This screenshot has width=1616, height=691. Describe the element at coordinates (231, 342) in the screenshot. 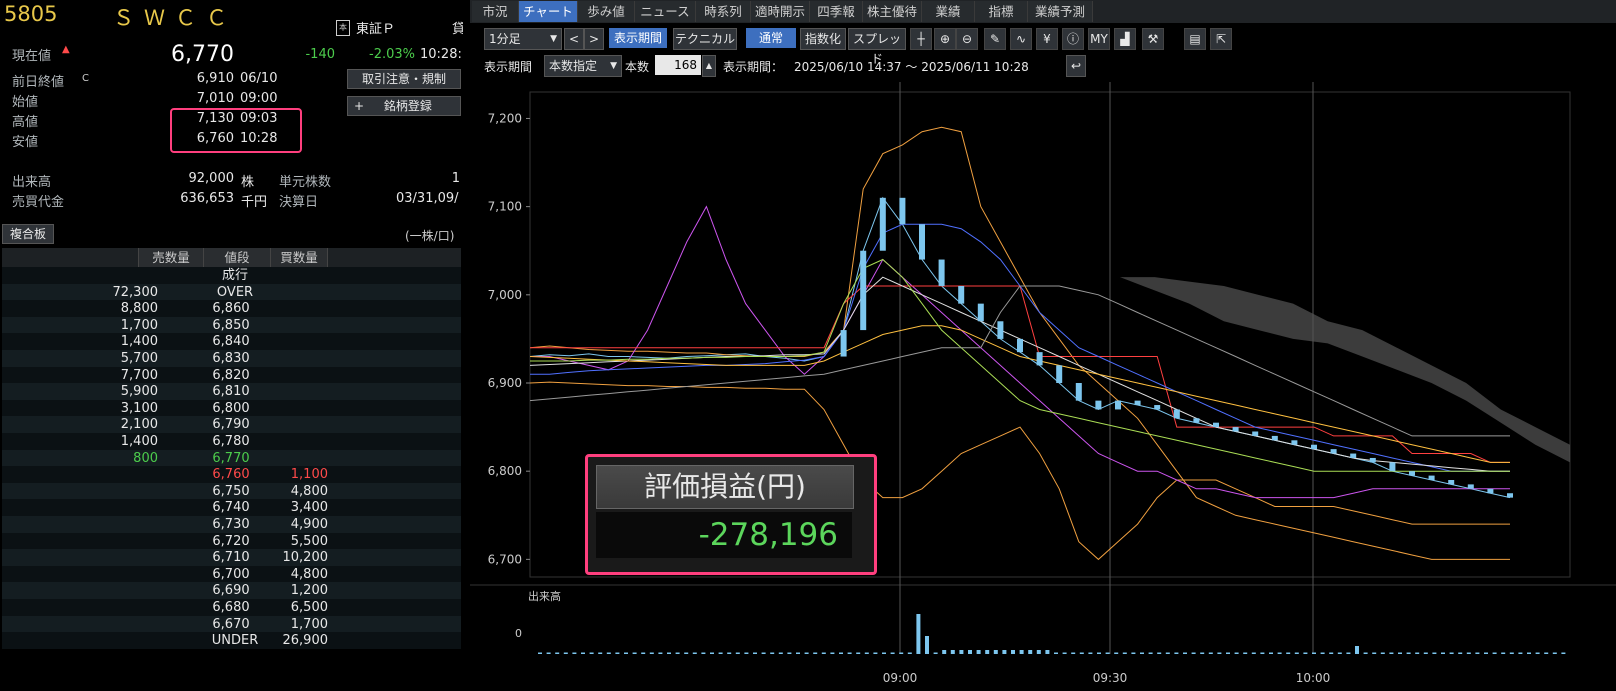

I see `order-book-row: 1,400 6,840` at that location.